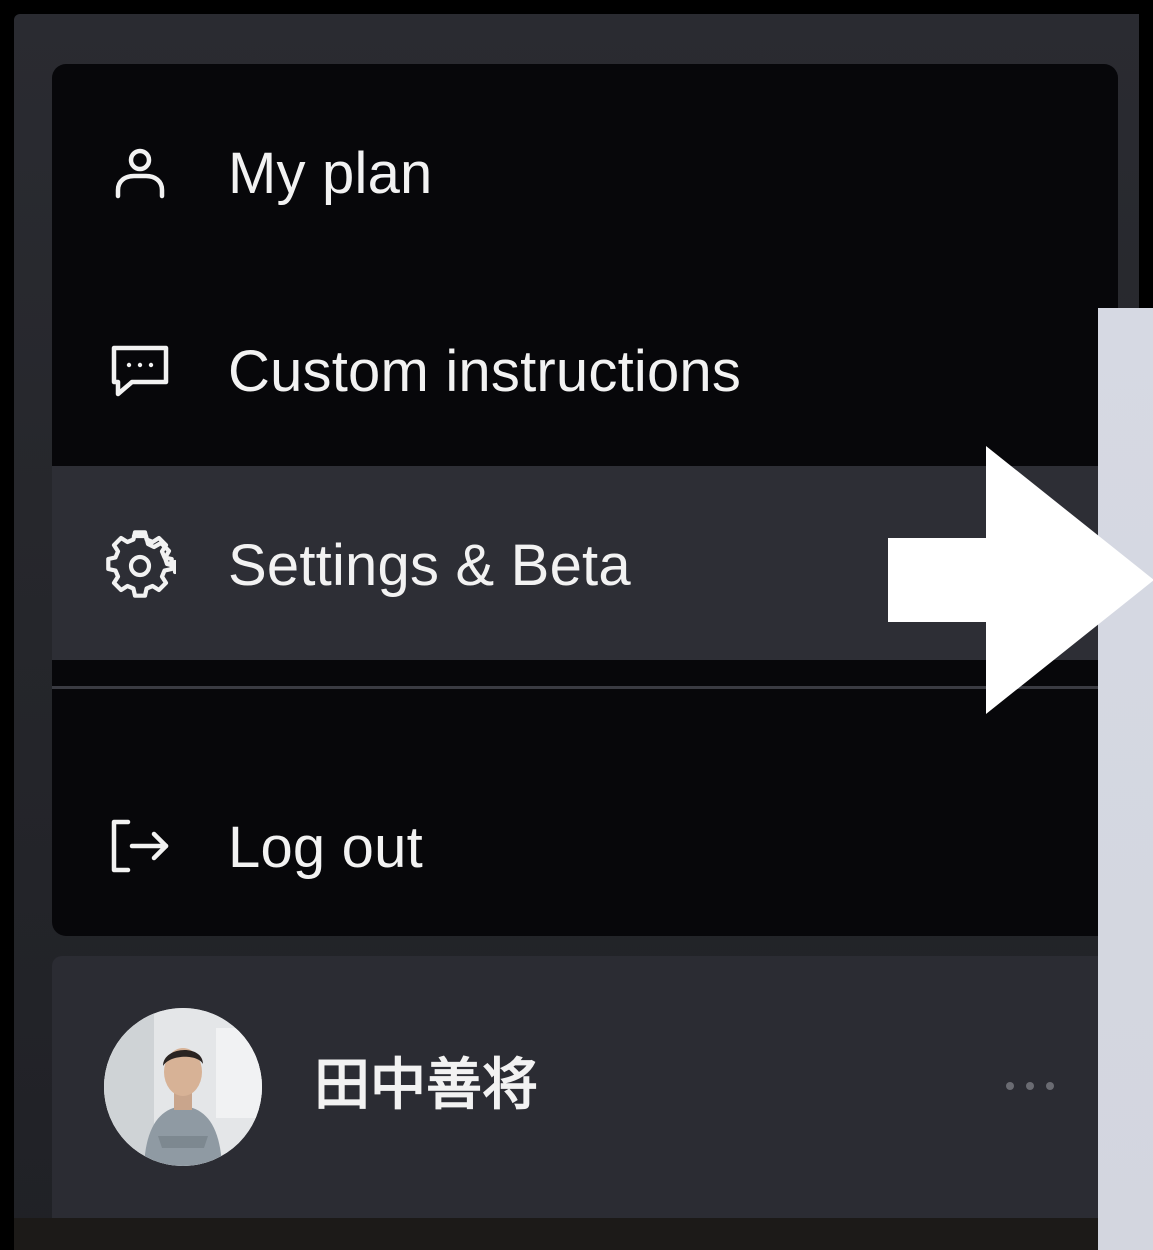 Image resolution: width=1153 pixels, height=1250 pixels. Describe the element at coordinates (1030, 1086) in the screenshot. I see `ellipsis-icon` at that location.